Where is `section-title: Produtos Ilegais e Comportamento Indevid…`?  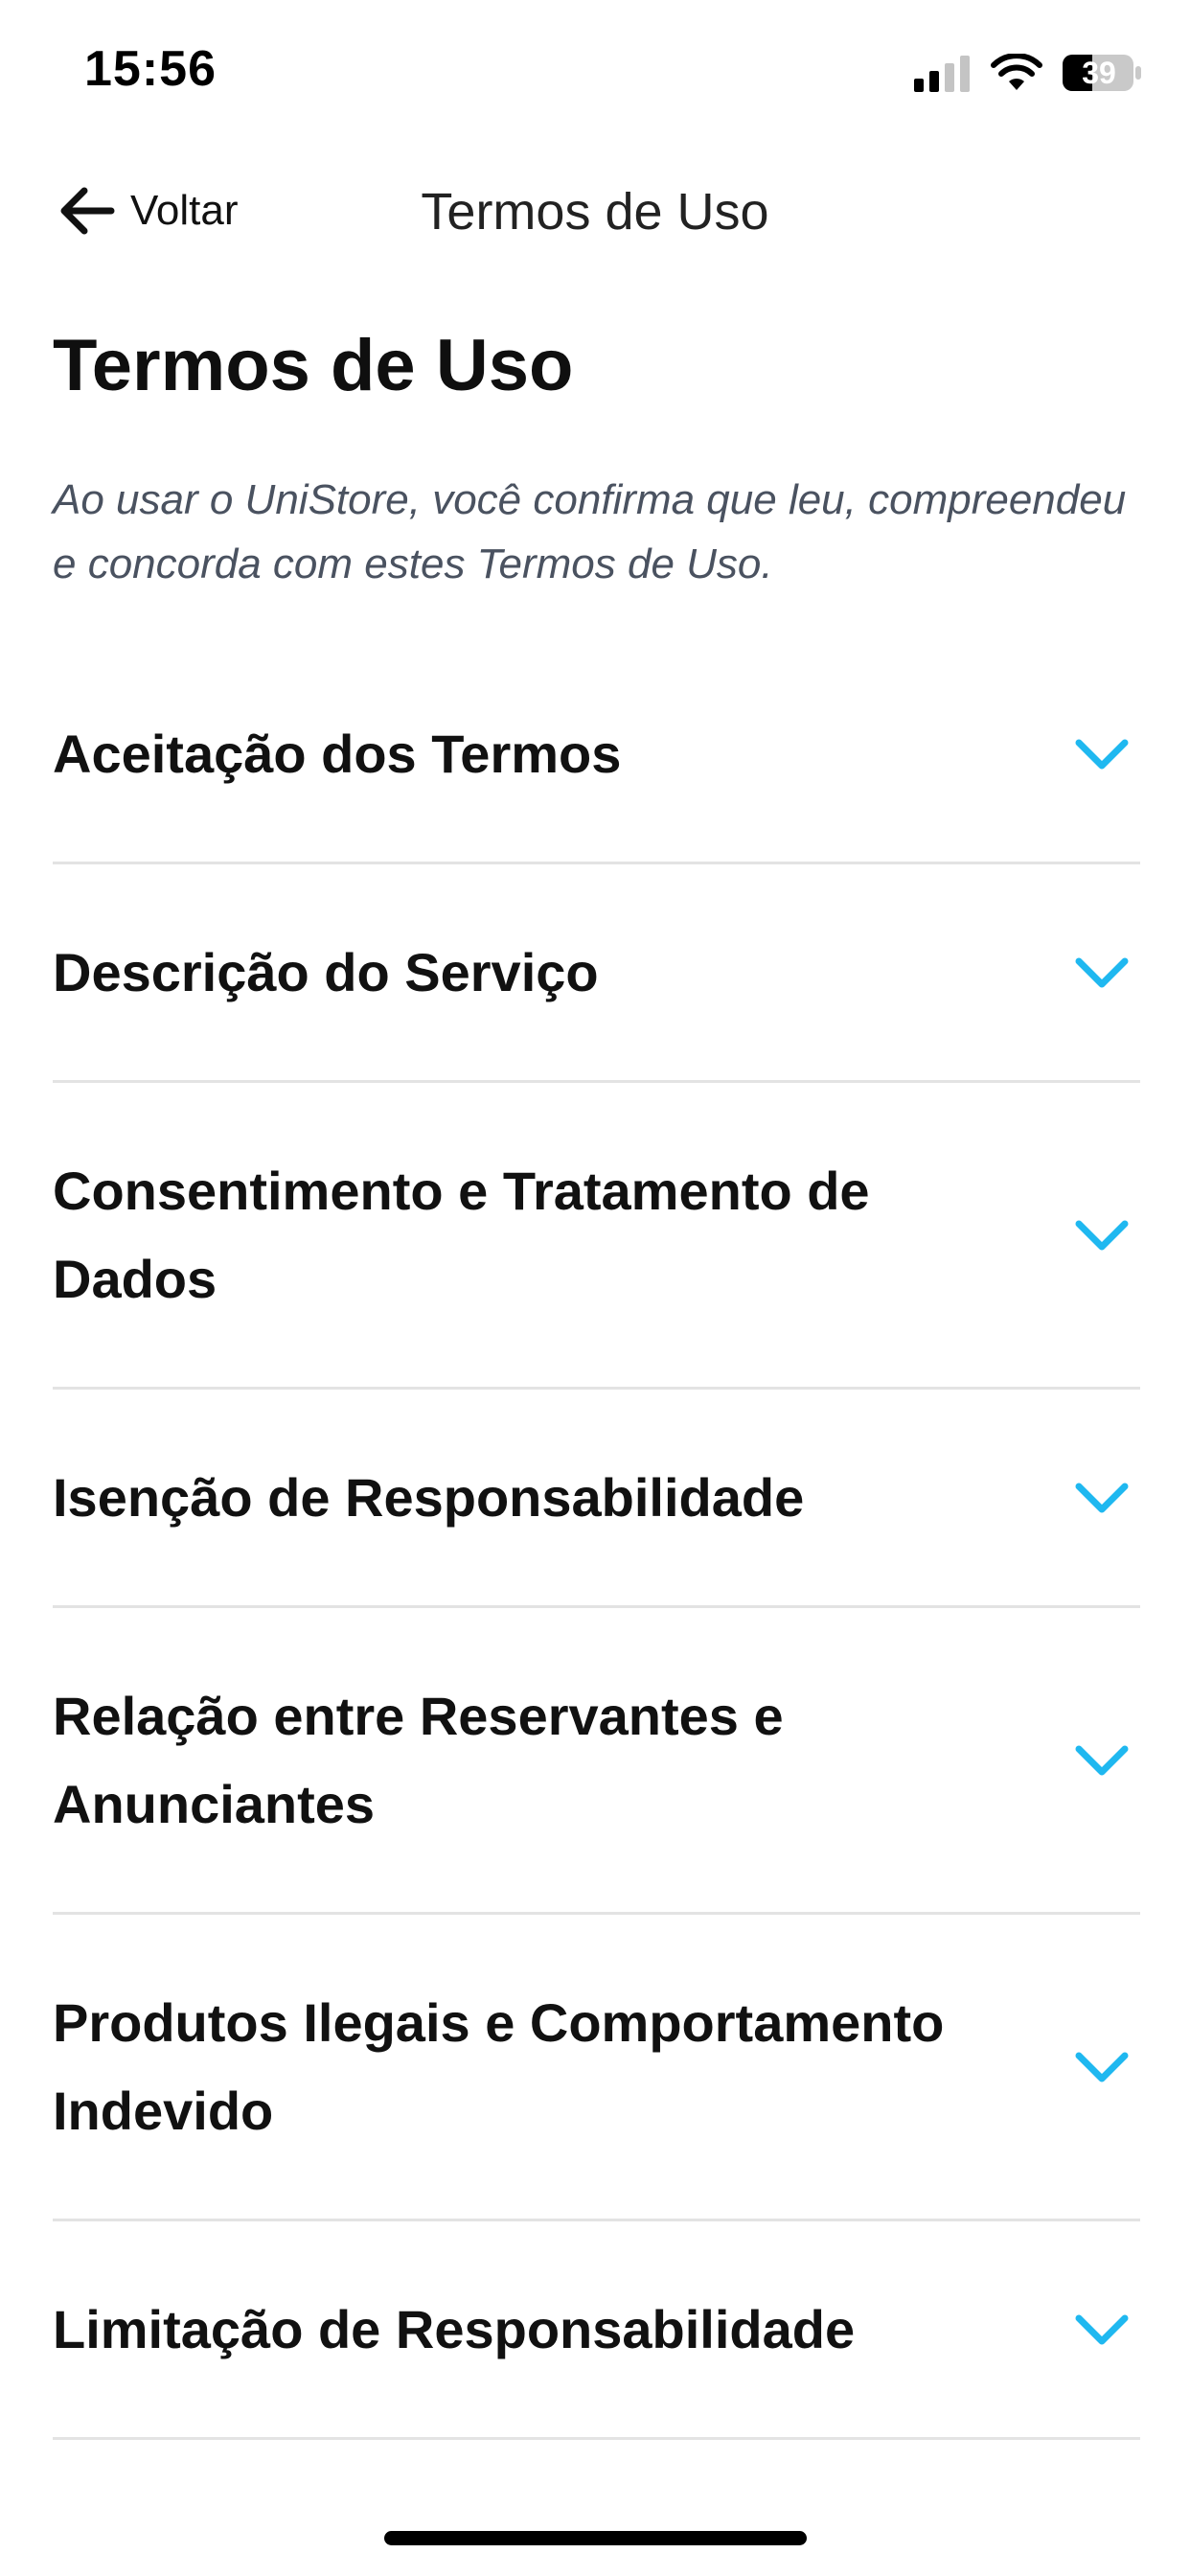 section-title: Produtos Ilegais e Comportamento Indevid… is located at coordinates (499, 2066).